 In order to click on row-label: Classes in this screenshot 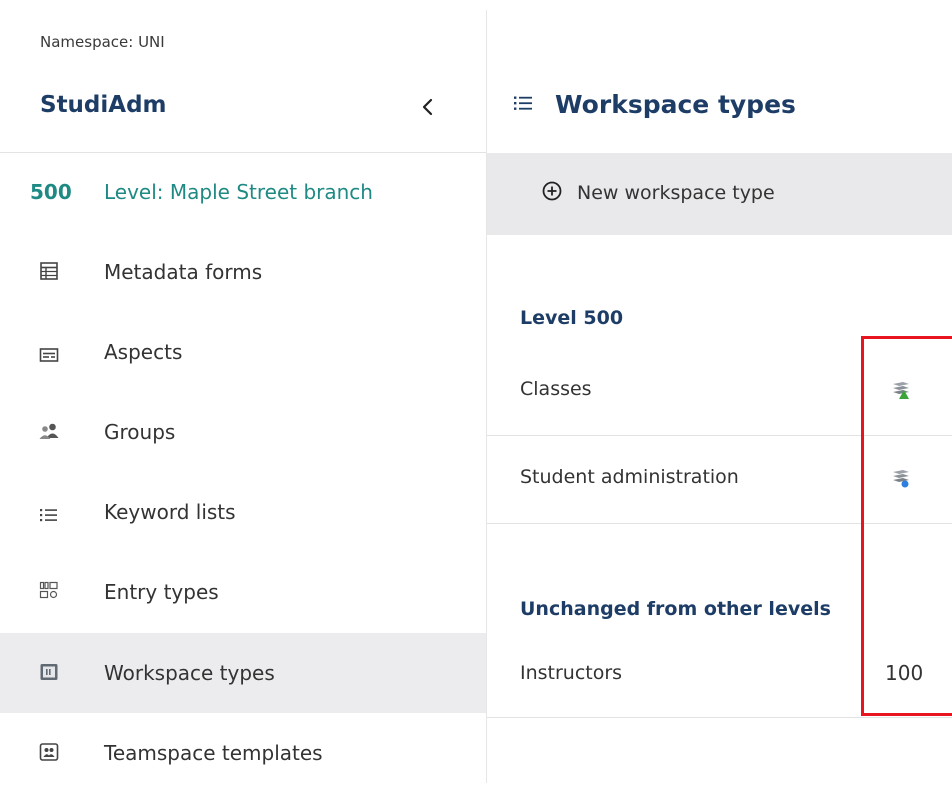, I will do `click(556, 389)`.